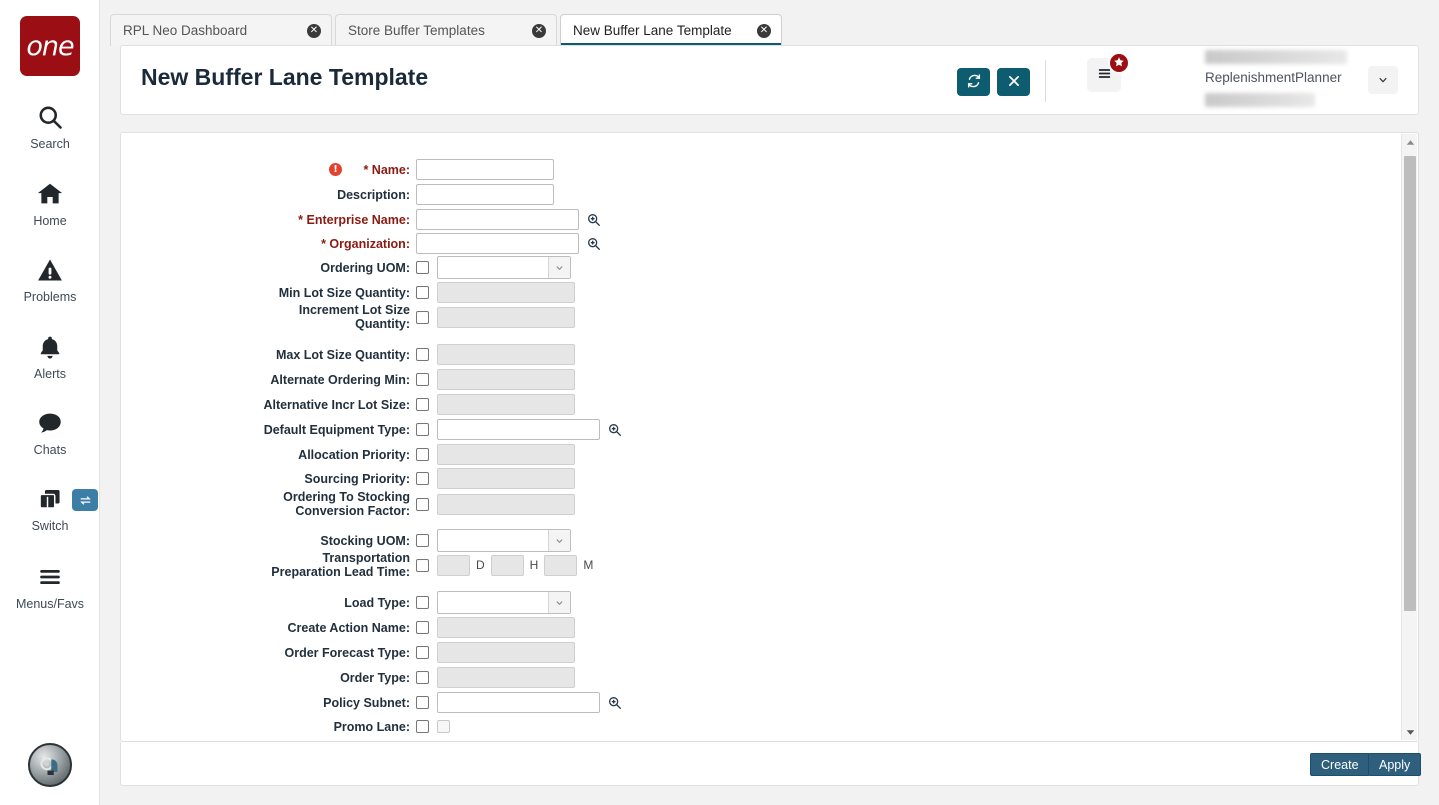  What do you see at coordinates (366, 702) in the screenshot?
I see `field-label: Policy Subnet:` at bounding box center [366, 702].